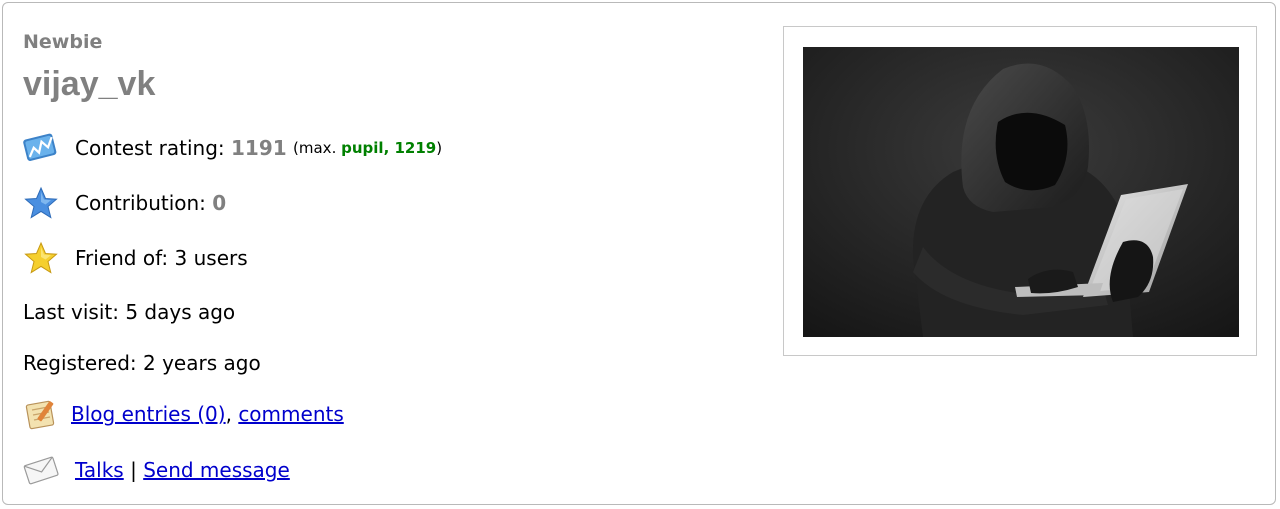  What do you see at coordinates (122, 258) in the screenshot?
I see `friend-of-label: Friend of:` at bounding box center [122, 258].